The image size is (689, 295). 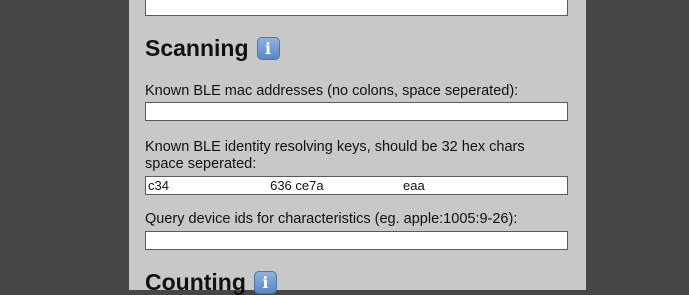 What do you see at coordinates (356, 240) in the screenshot?
I see `query-device-ids-input` at bounding box center [356, 240].